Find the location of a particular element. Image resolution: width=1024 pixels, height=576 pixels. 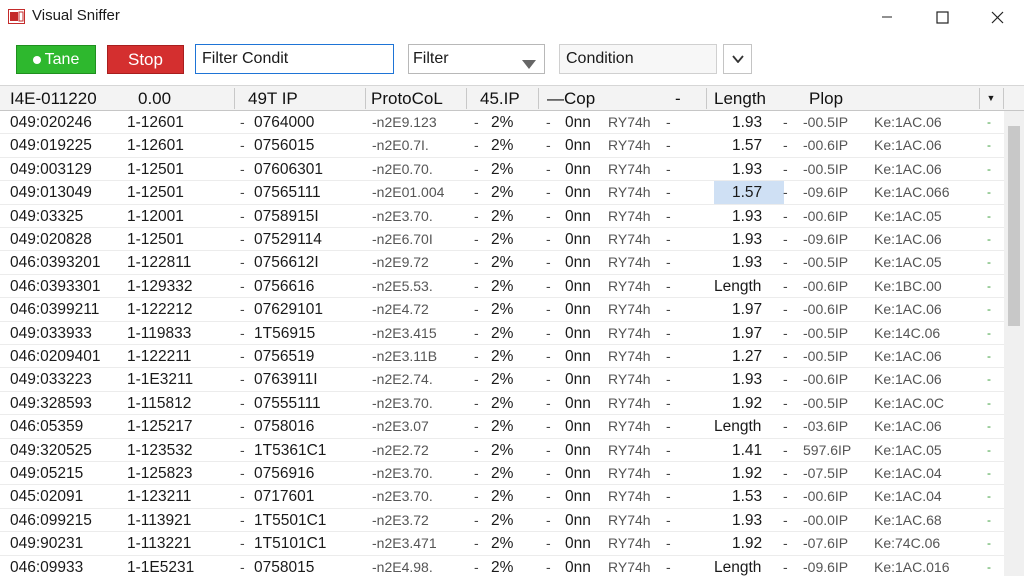

cell-a: -00.0IP is located at coordinates (826, 519).